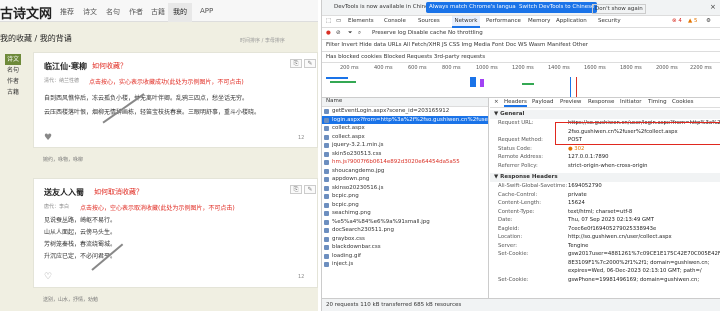  What do you see at coordinates (67, 12) in the screenshot?
I see `nav-recommend: 推荐` at bounding box center [67, 12].